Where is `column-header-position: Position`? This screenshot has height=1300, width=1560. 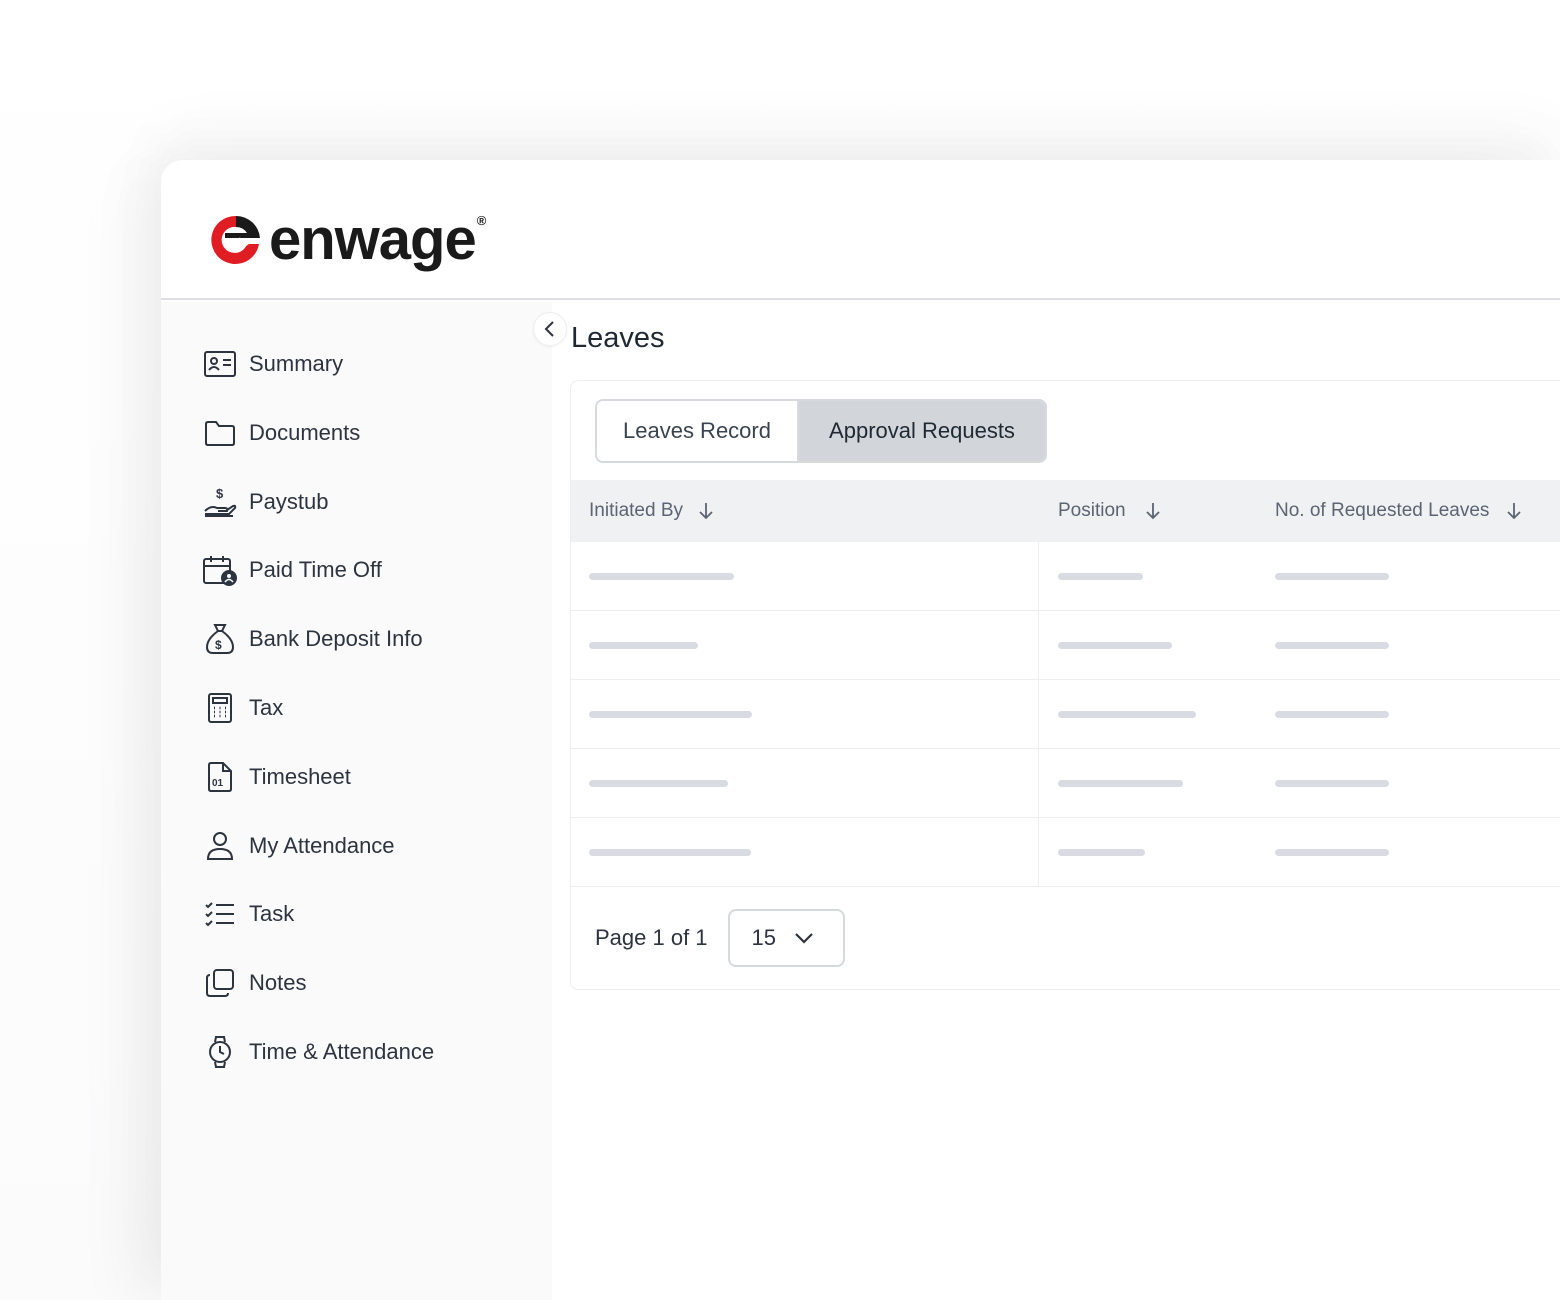 column-header-position: Position is located at coordinates (1109, 511).